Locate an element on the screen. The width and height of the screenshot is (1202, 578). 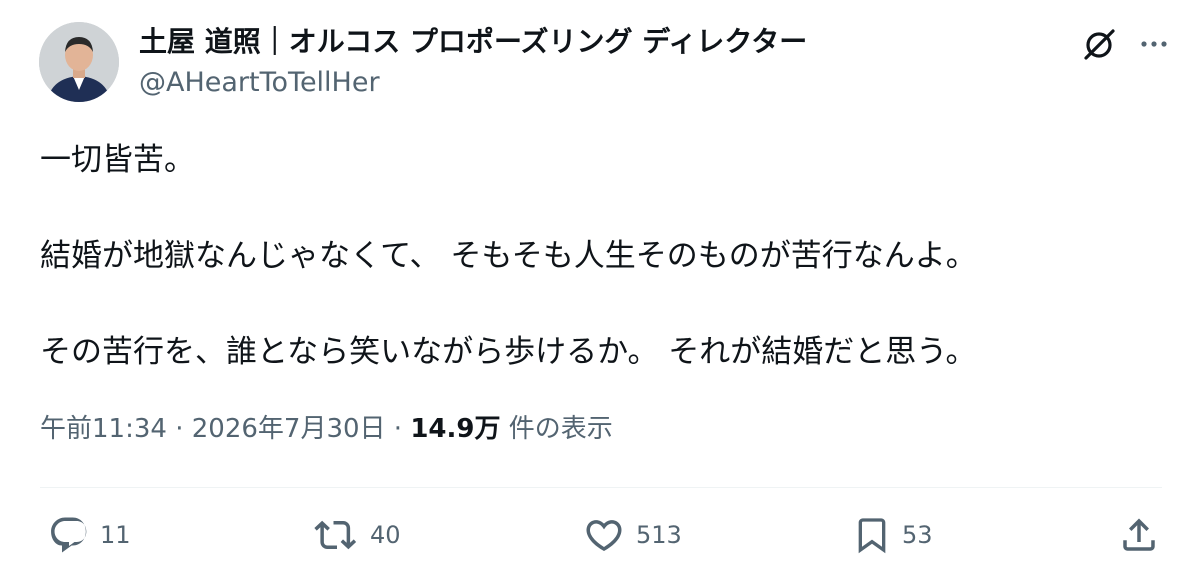
repost-button: 40 is located at coordinates (357, 535).